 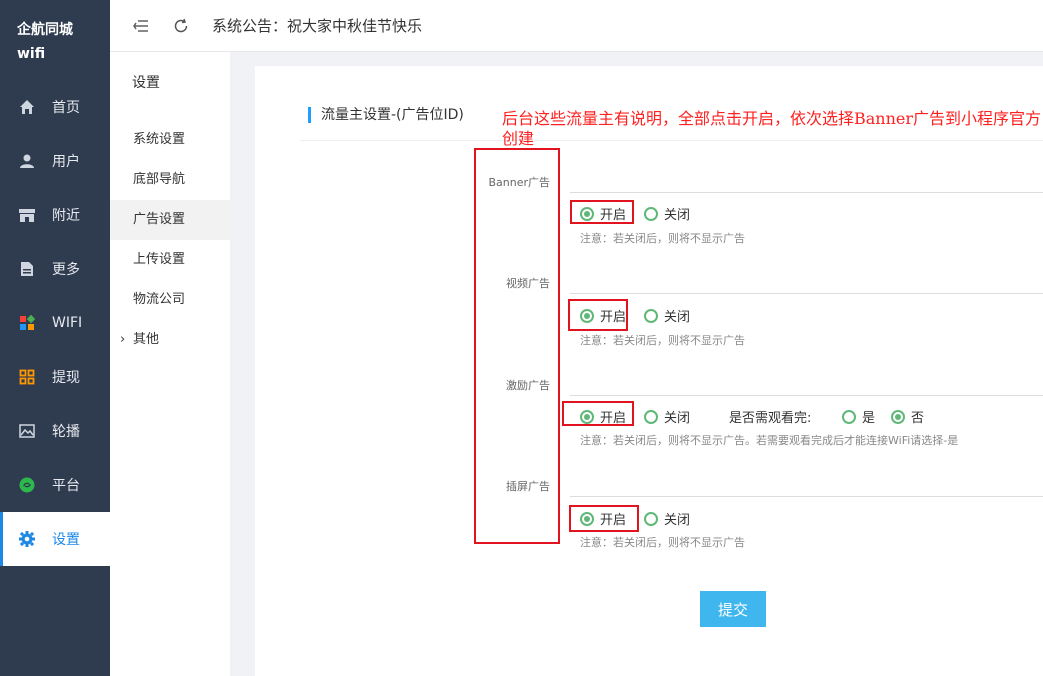 What do you see at coordinates (27, 485) in the screenshot?
I see `wechat-icon` at bounding box center [27, 485].